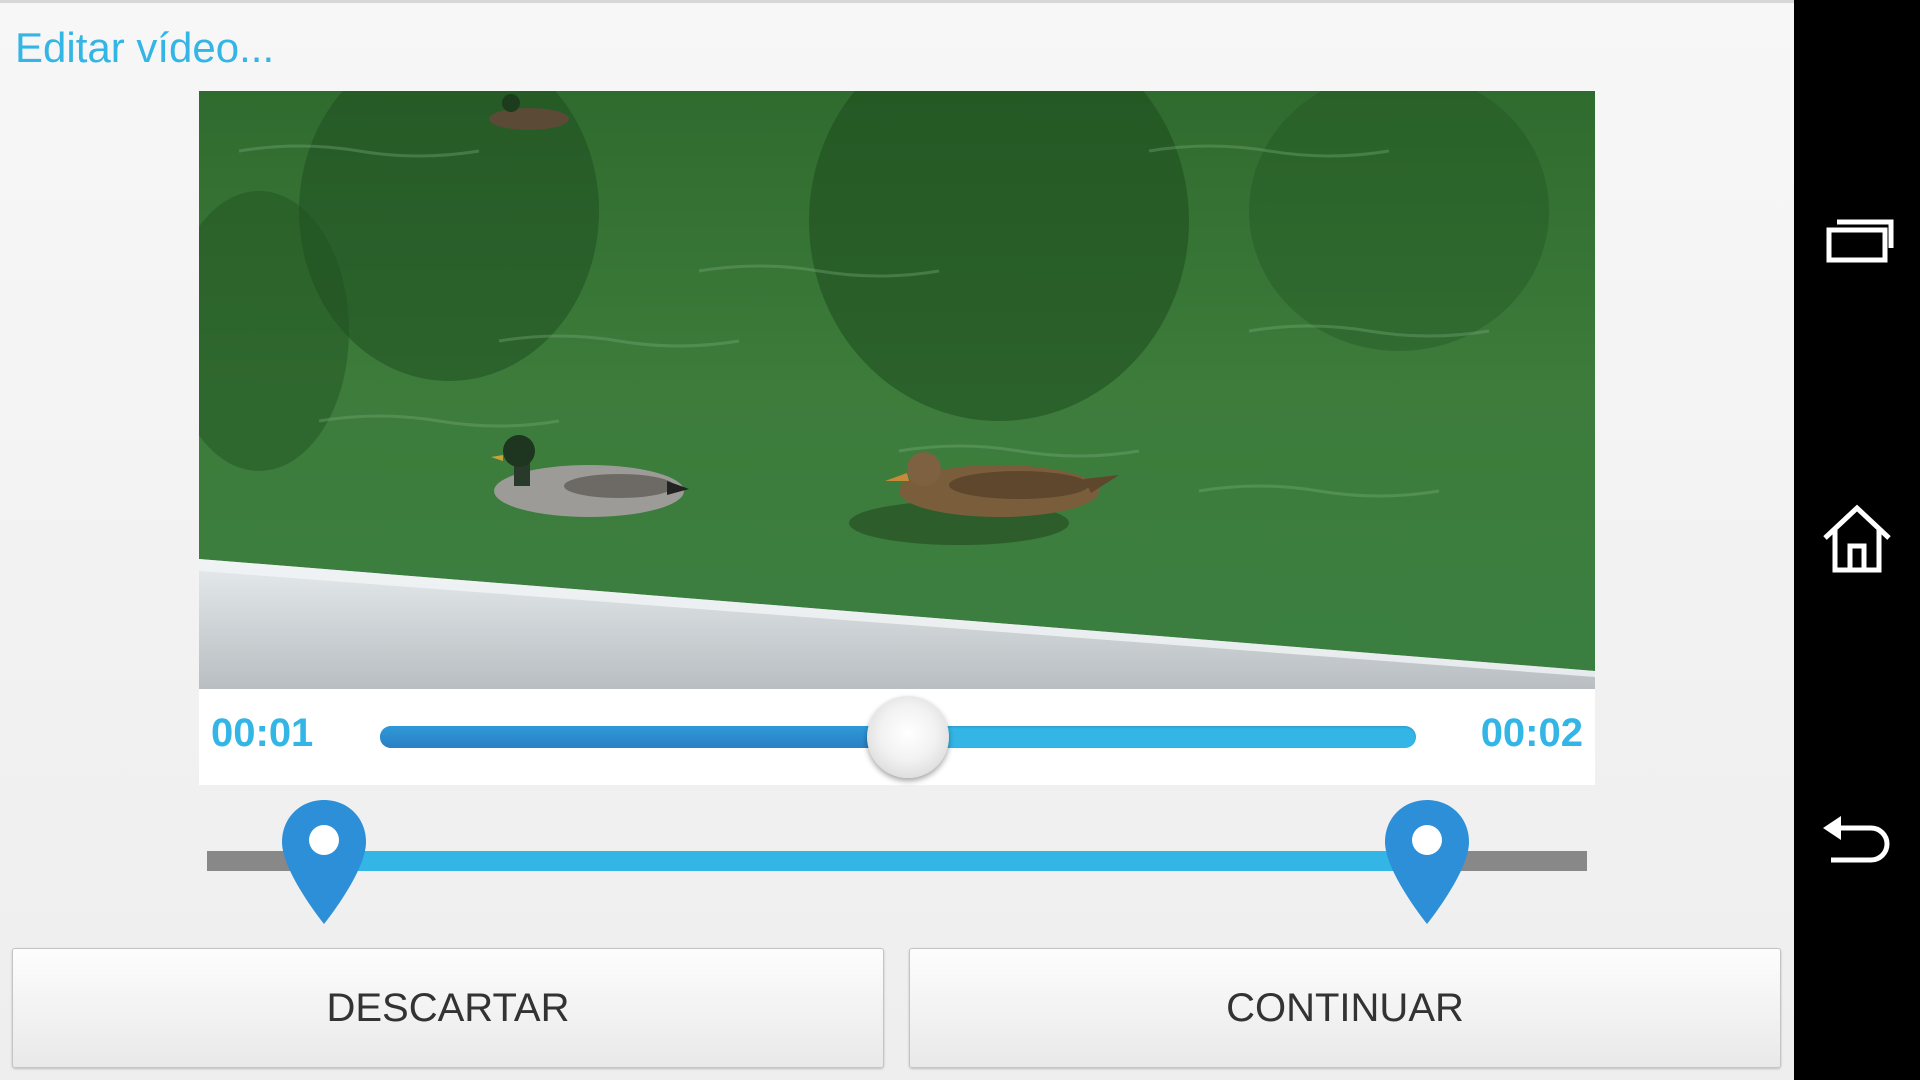  I want to click on playback-progress-bar, so click(898, 737).